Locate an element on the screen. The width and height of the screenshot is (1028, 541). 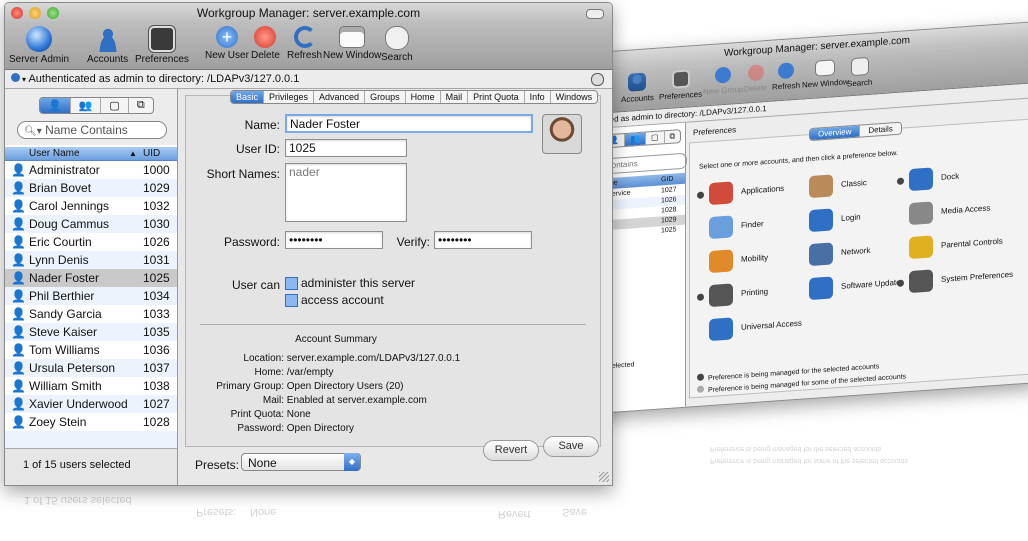
back-new-window-button: New Window is located at coordinates (825, 74).